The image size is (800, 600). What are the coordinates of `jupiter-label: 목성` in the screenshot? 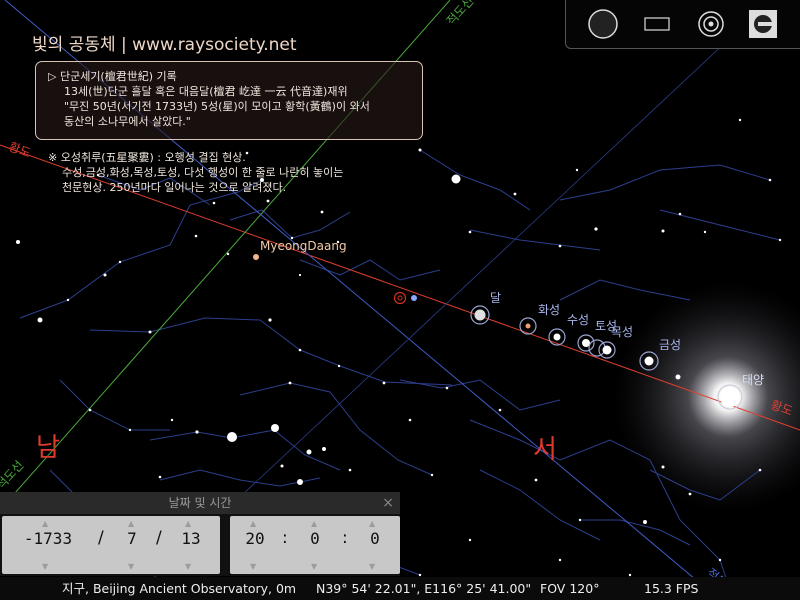 It's located at (622, 332).